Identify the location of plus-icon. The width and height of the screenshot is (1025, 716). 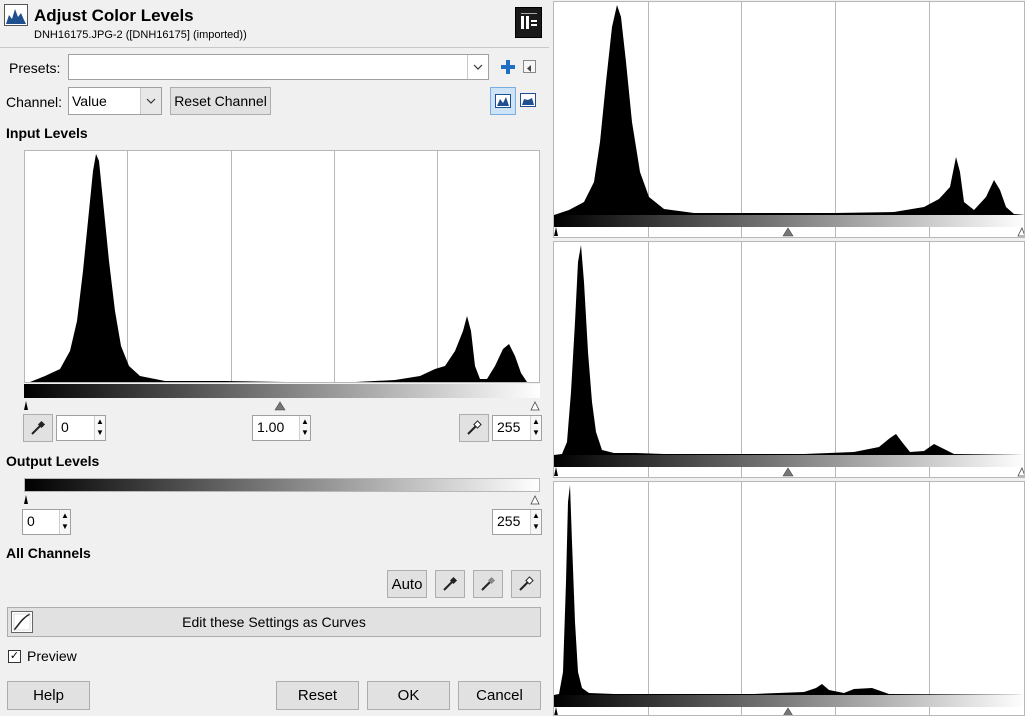
(508, 67).